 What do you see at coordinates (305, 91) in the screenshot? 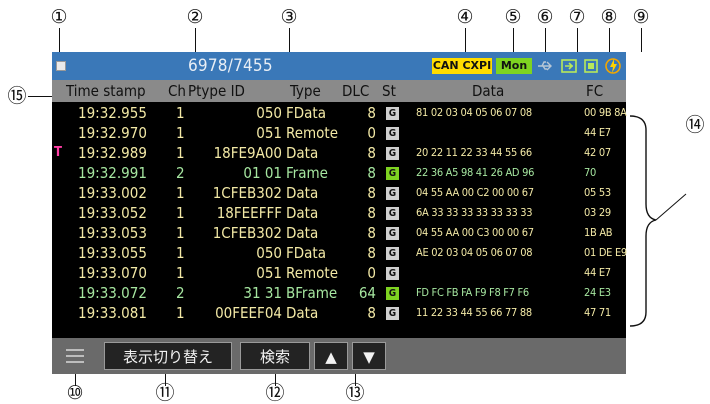
I see `col-type: Type` at bounding box center [305, 91].